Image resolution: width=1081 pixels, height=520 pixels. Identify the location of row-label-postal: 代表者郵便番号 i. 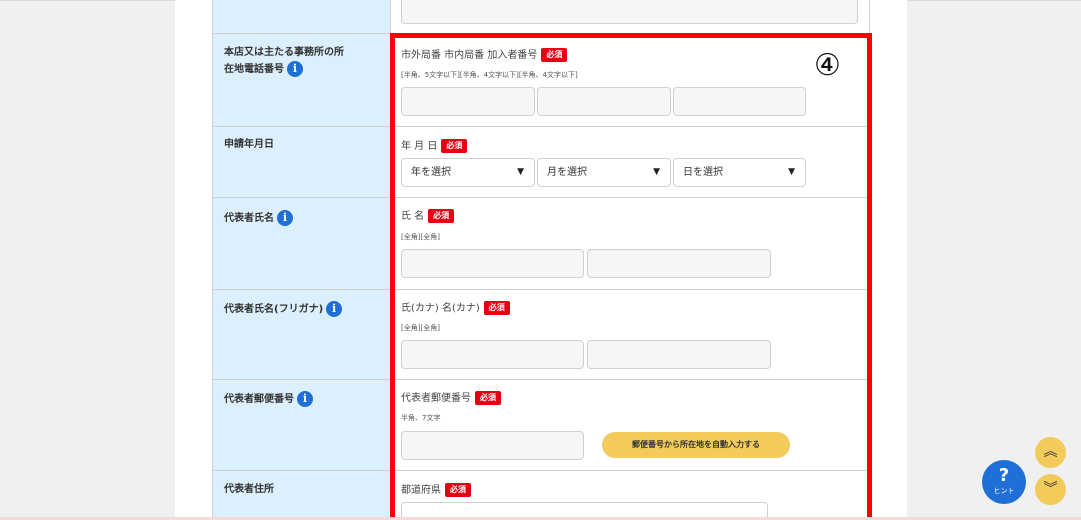
(268, 399).